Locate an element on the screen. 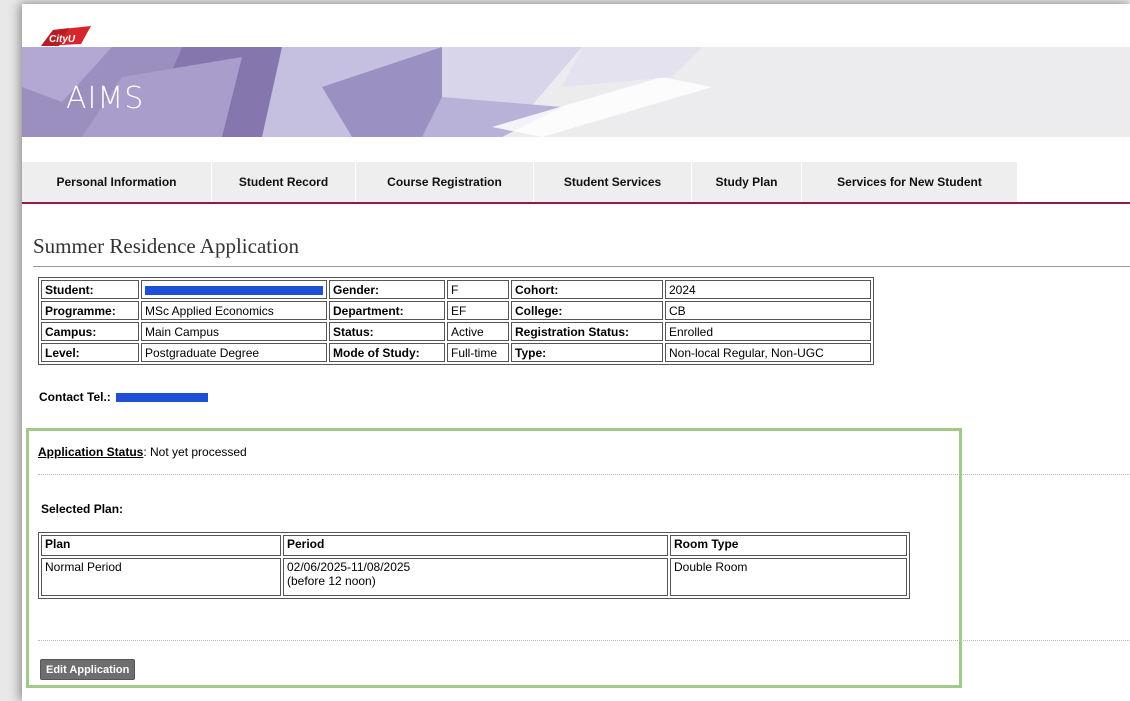  college-label: College: is located at coordinates (587, 310).